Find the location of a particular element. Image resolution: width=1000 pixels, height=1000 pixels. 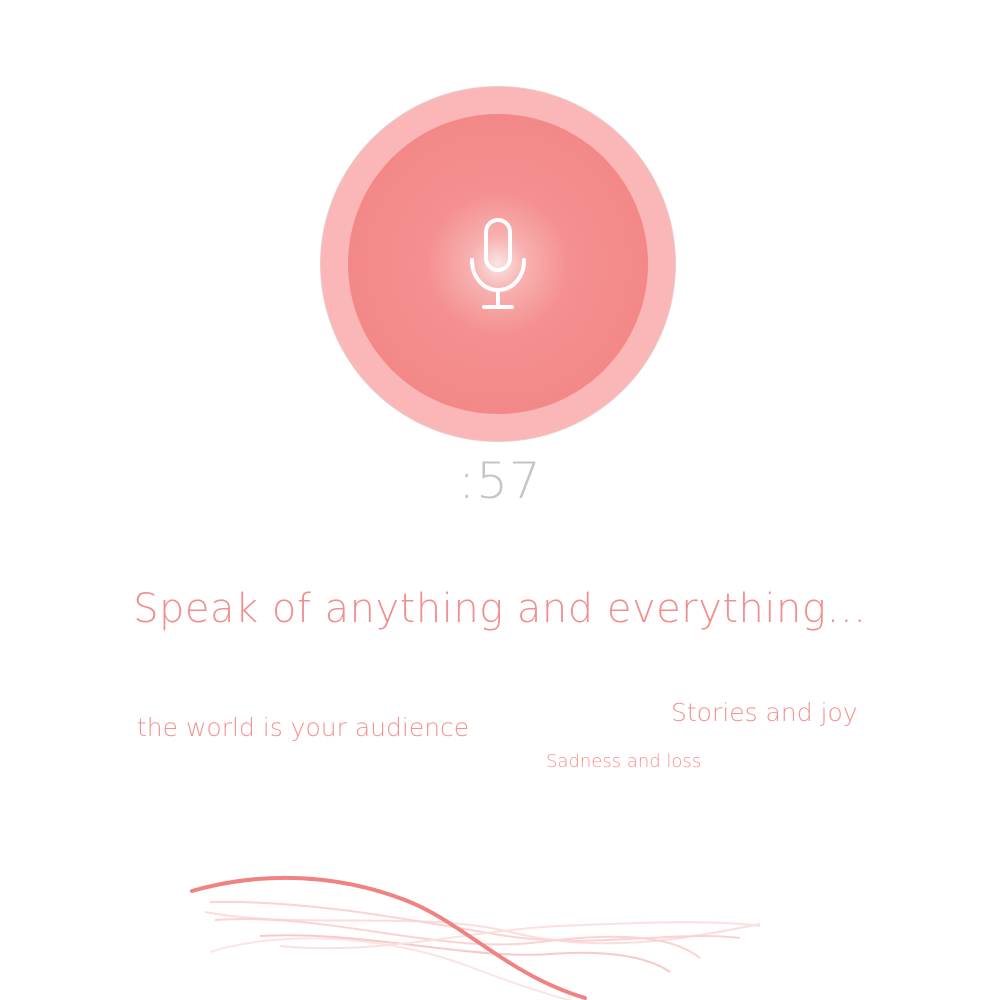

record-button-core is located at coordinates (498, 264).